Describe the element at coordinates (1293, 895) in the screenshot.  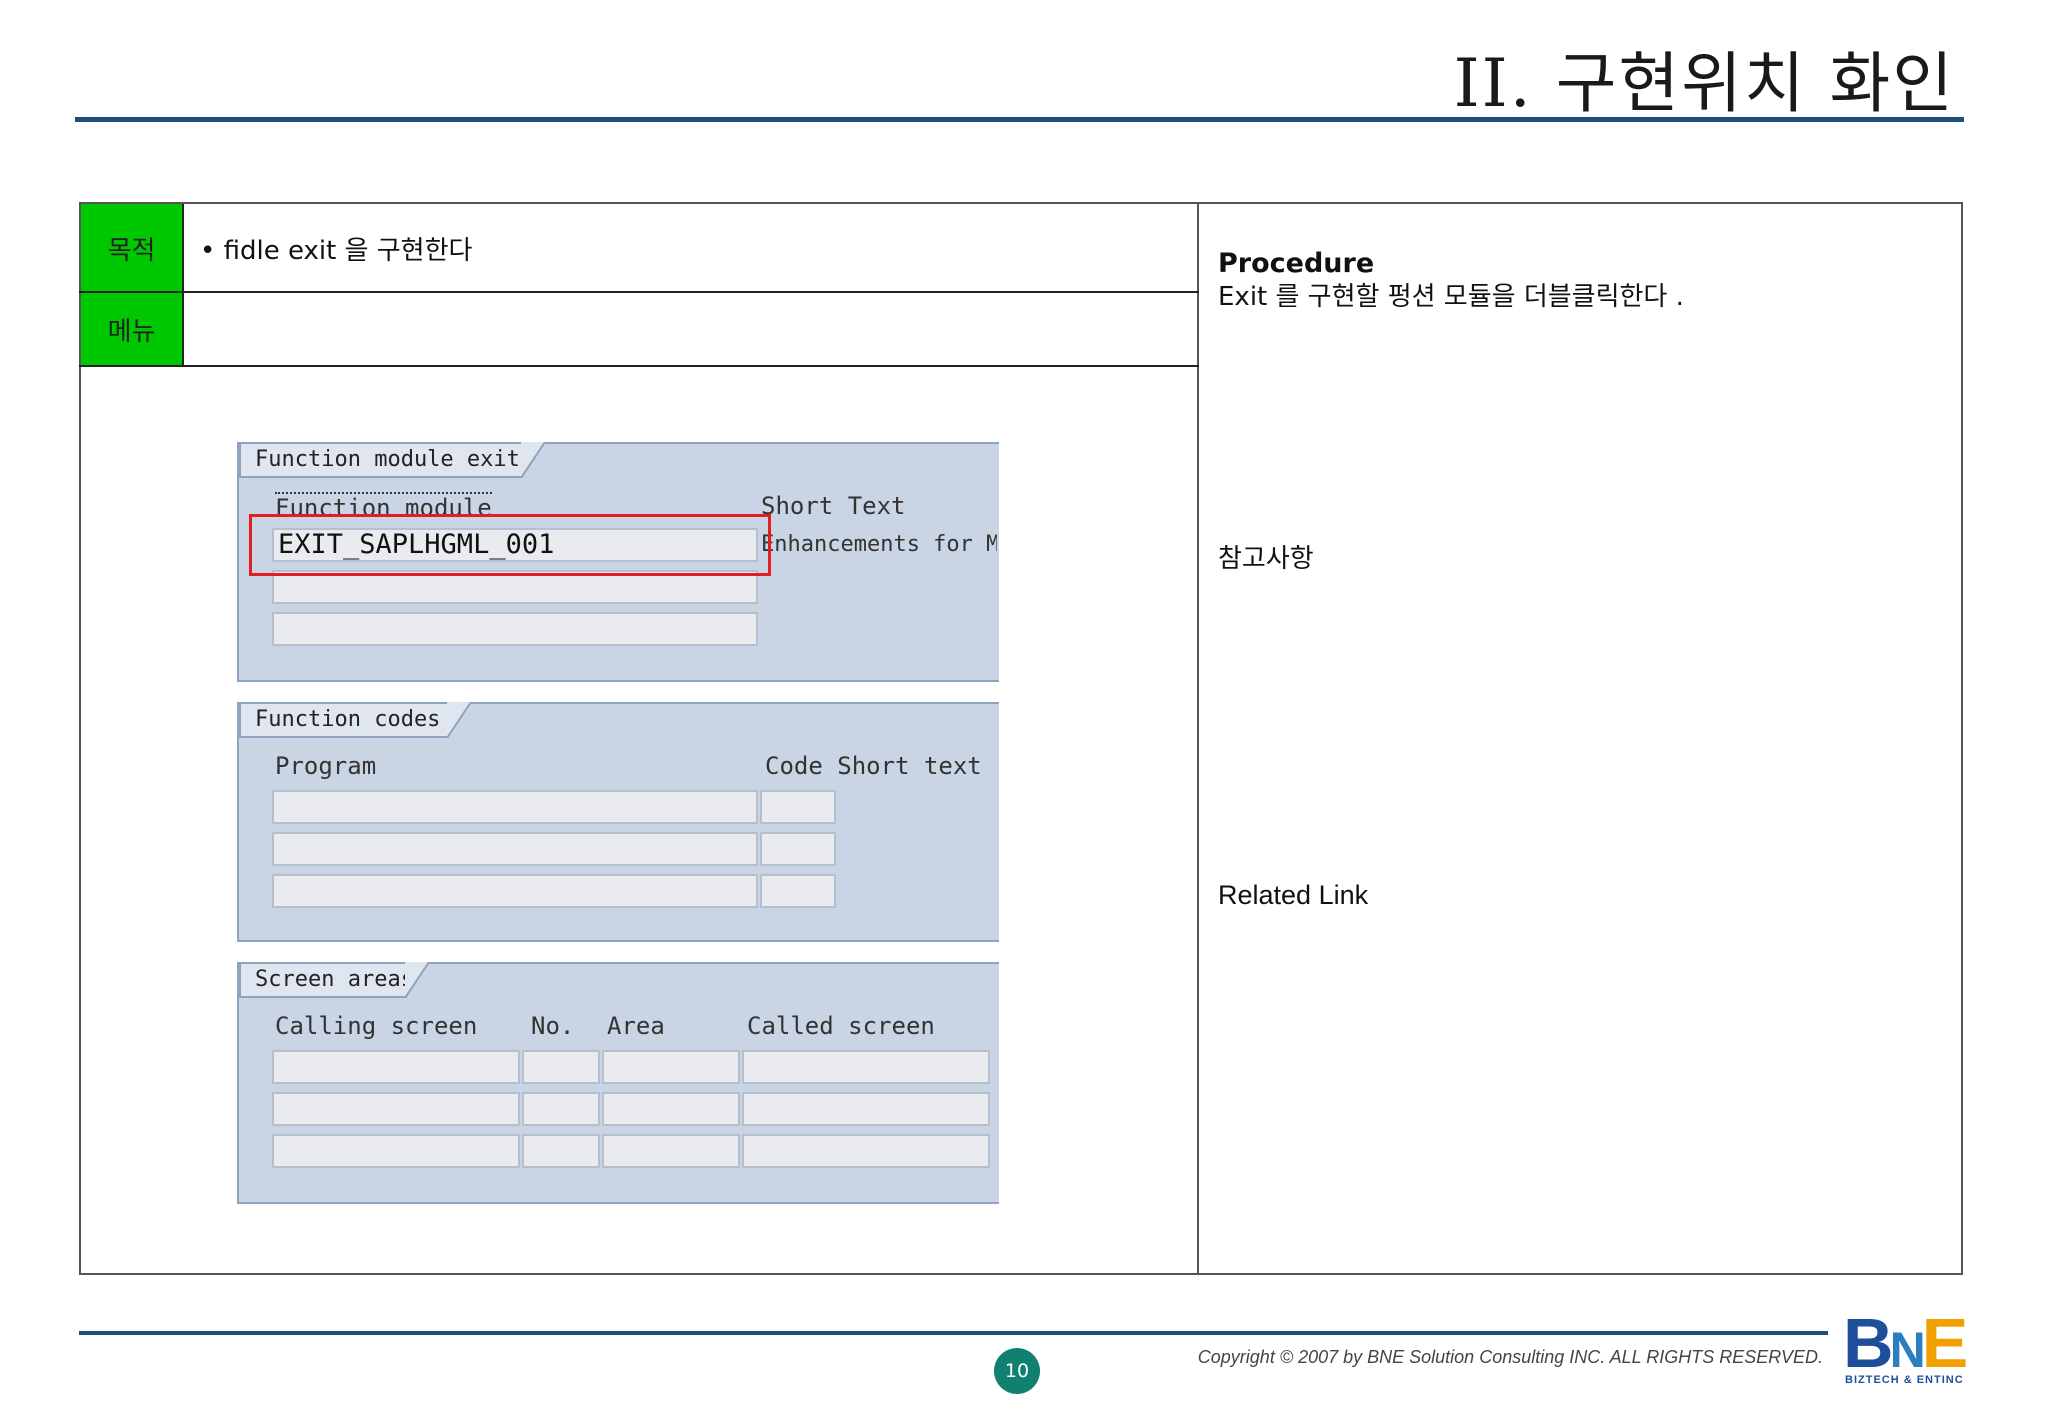
I see `related-link-title: Related Link` at that location.